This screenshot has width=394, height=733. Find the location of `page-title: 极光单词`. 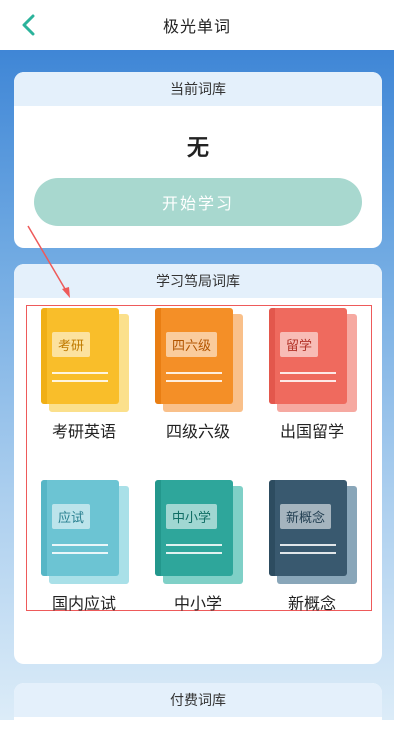

page-title: 极光单词 is located at coordinates (196, 26).